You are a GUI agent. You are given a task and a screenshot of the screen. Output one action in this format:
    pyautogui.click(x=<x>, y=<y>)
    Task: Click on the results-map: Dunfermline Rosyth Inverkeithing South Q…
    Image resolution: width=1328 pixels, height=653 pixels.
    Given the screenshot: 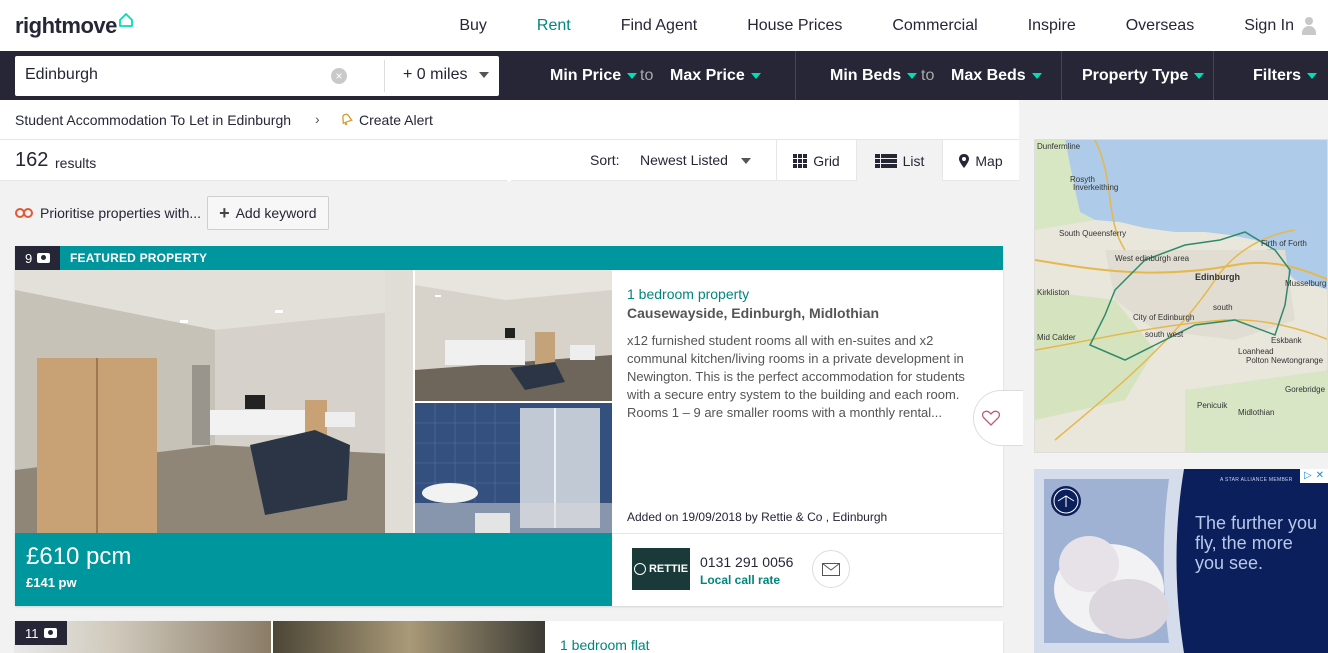 What is the action you would take?
    pyautogui.click(x=1181, y=296)
    